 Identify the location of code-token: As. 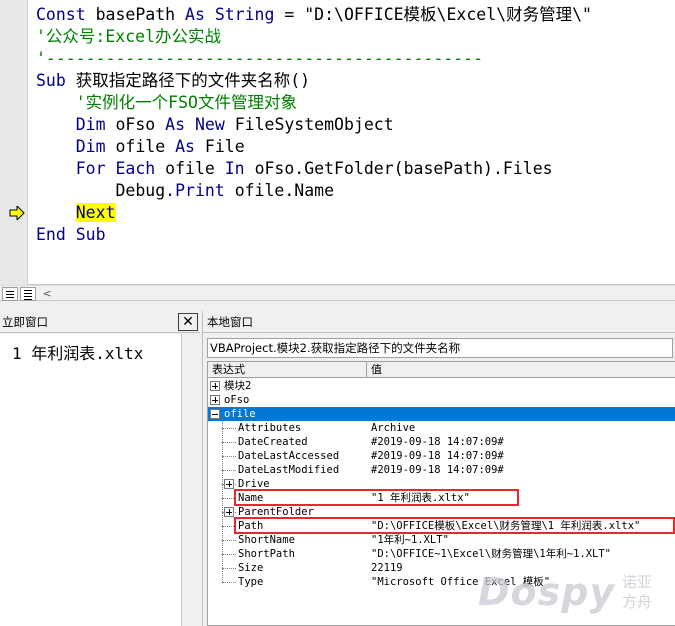
(190, 146).